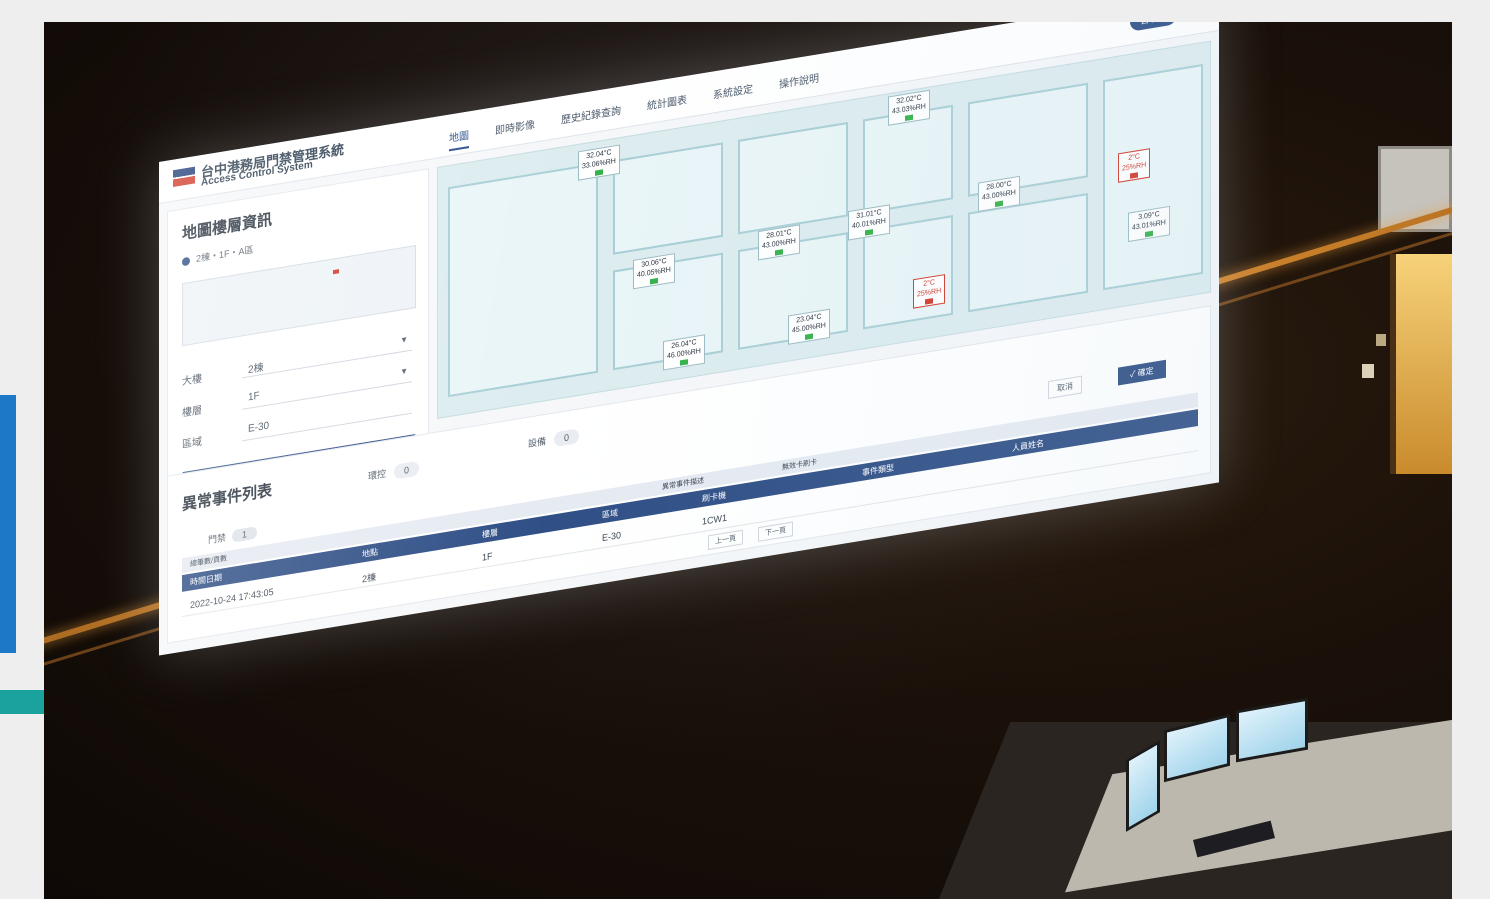  I want to click on device-count: 設備 0, so click(554, 439).